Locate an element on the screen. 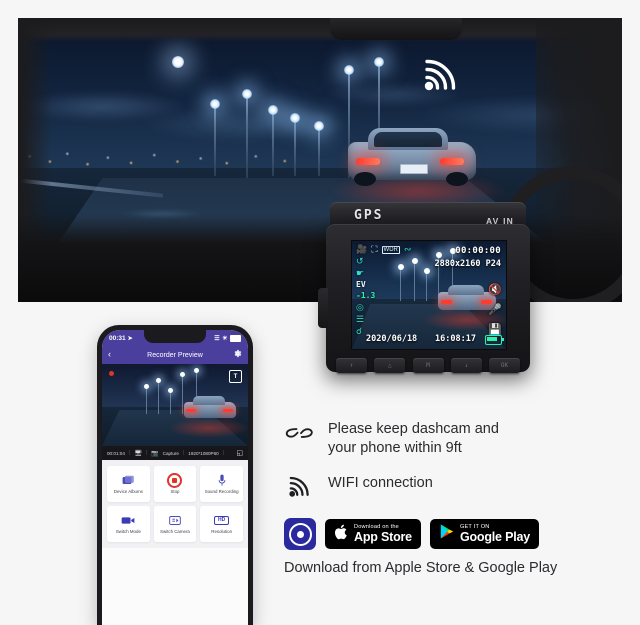 The height and width of the screenshot is (625, 640). osd-left-icon-column: 🎥 ⛶ WDR ∾ ↺ ☛ EV -1.3 ◎ ☰ ☌ is located at coordinates (383, 290).